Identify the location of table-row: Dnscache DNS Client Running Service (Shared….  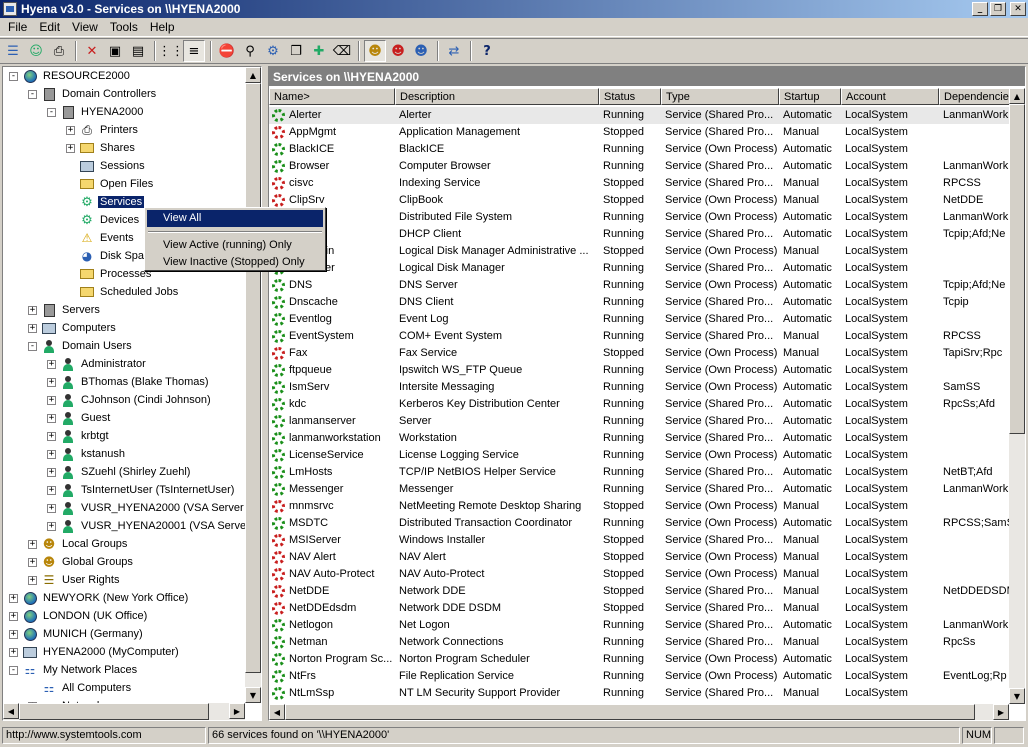
(639, 302).